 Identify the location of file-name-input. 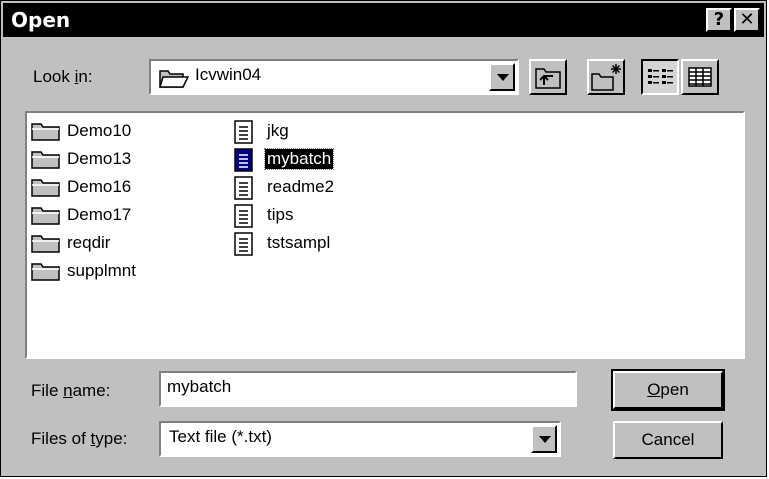
(362, 387).